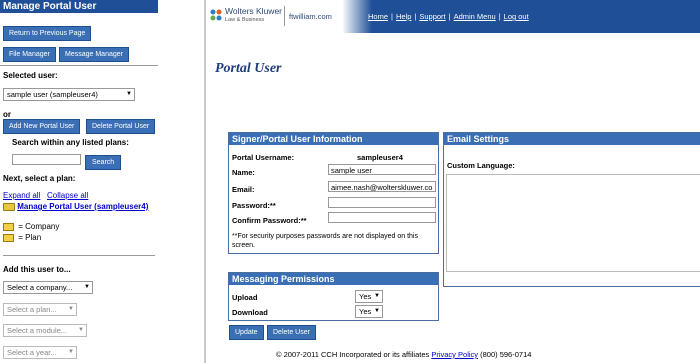  Describe the element at coordinates (245, 20) in the screenshot. I see `brand-subtitle: Law & Business` at that location.